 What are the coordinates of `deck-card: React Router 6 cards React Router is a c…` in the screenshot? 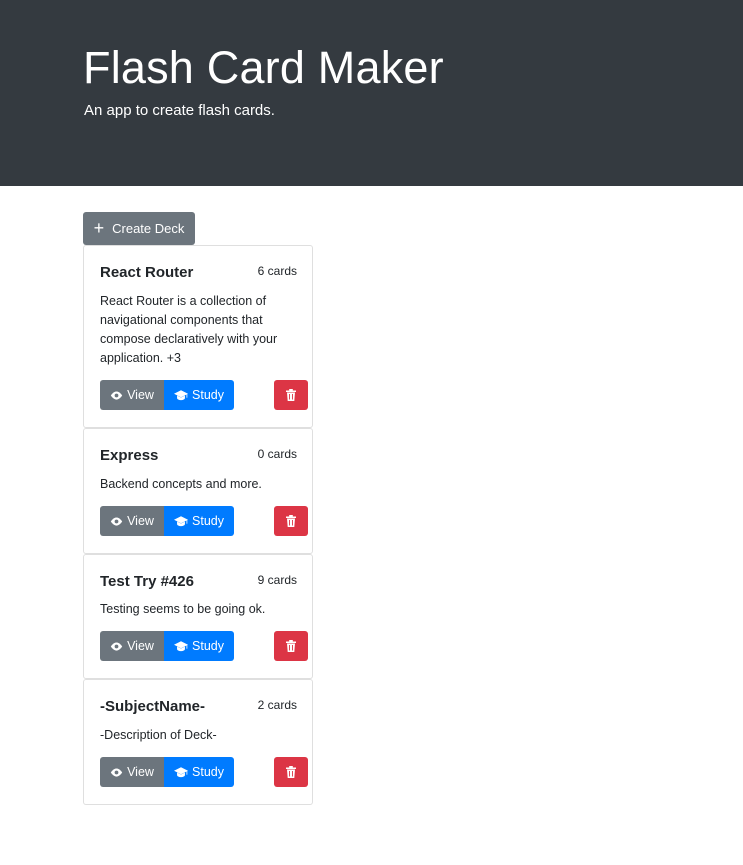 It's located at (198, 336).